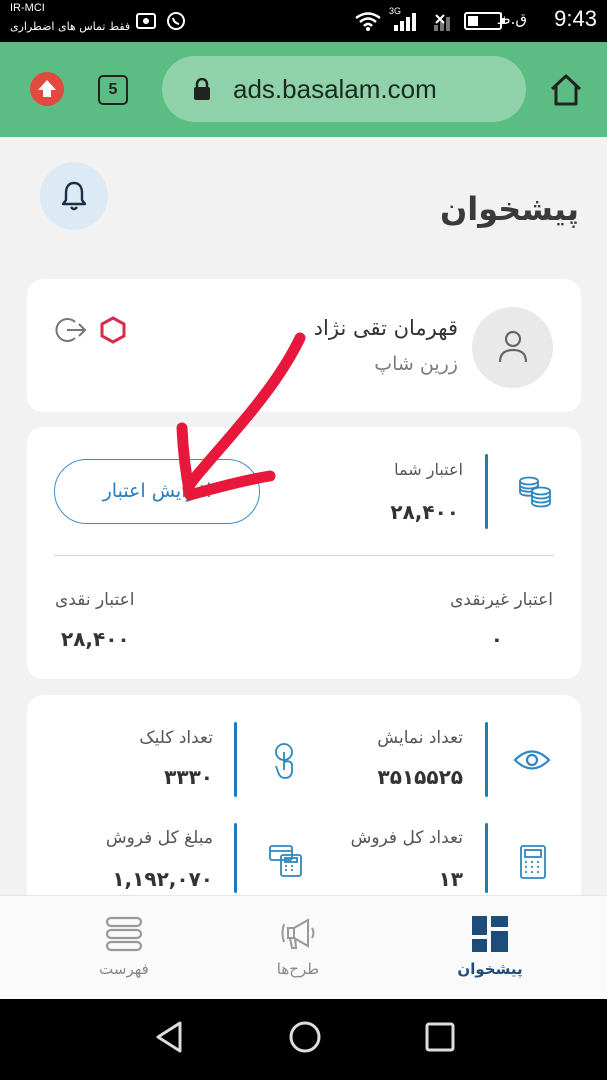  What do you see at coordinates (188, 777) in the screenshot?
I see `clicks-value: ۳۳۳۰` at bounding box center [188, 777].